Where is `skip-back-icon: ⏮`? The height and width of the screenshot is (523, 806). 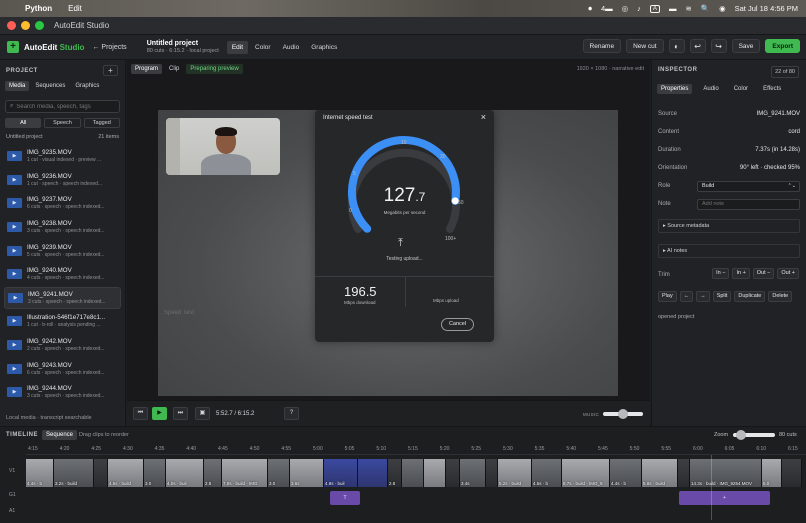 skip-back-icon: ⏮ is located at coordinates (140, 413).